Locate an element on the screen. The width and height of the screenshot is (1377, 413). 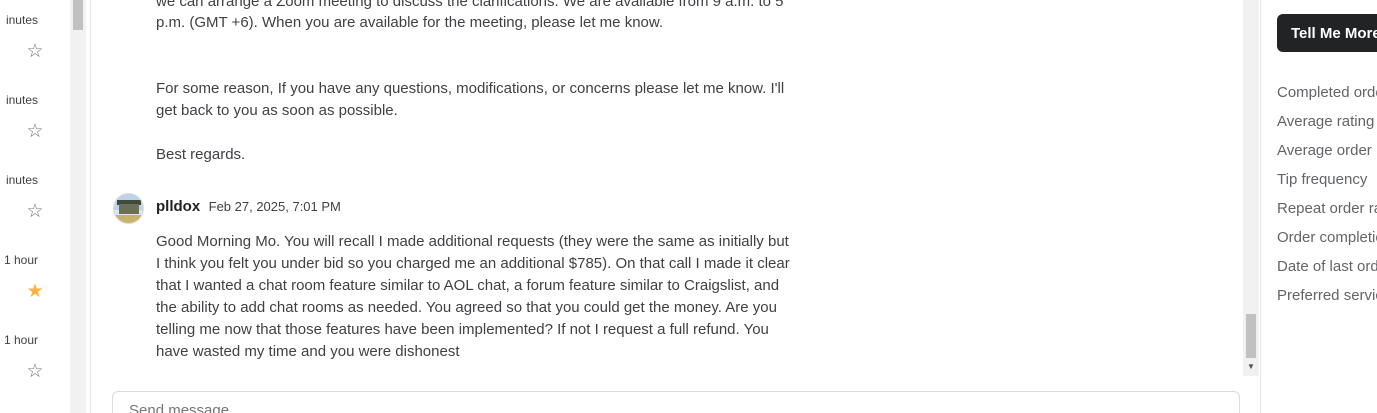
stat-order-completion: Order completion is located at coordinates (1327, 237).